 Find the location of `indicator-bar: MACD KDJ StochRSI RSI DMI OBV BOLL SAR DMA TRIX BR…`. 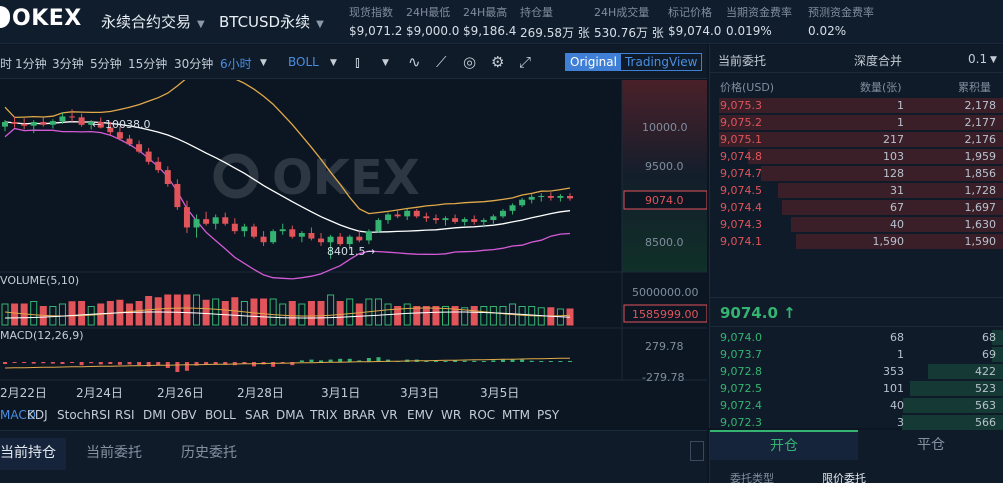

indicator-bar: MACD KDJ StochRSI RSI DMI OBV BOLL SAR DMA TRIX BR… is located at coordinates (353, 416).